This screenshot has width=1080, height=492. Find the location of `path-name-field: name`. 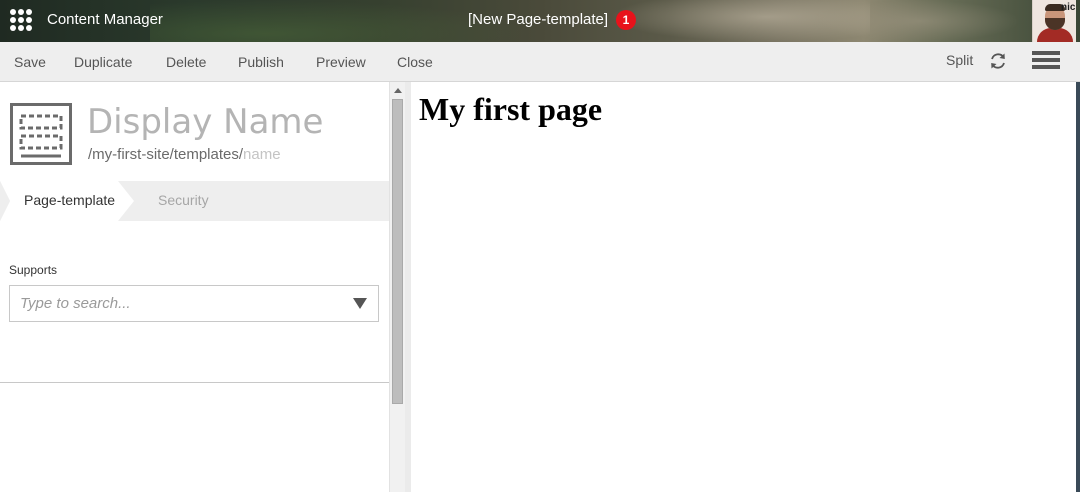

path-name-field: name is located at coordinates (262, 154).